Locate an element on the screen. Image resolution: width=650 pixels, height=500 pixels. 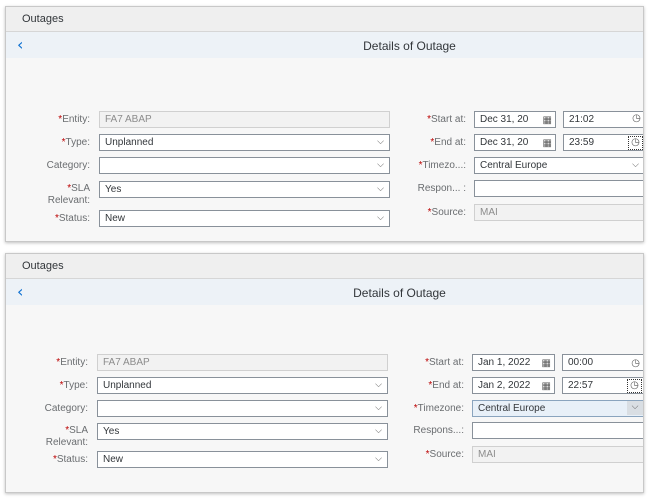
start-time-field: 00:00 ◷ is located at coordinates (602, 362).